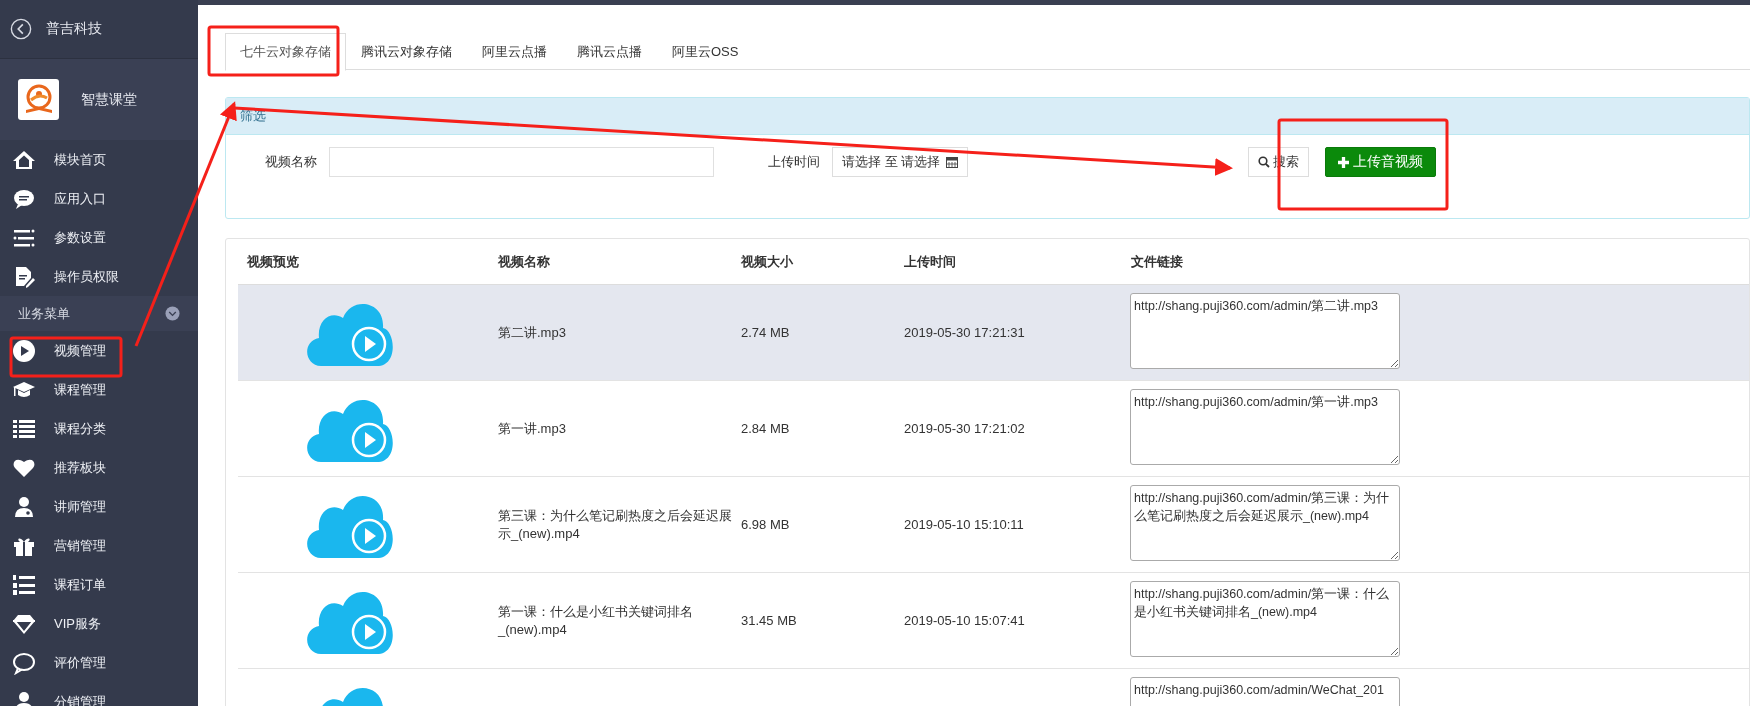 Image resolution: width=1750 pixels, height=706 pixels. I want to click on menu-group-header: 业务菜单, so click(99, 313).